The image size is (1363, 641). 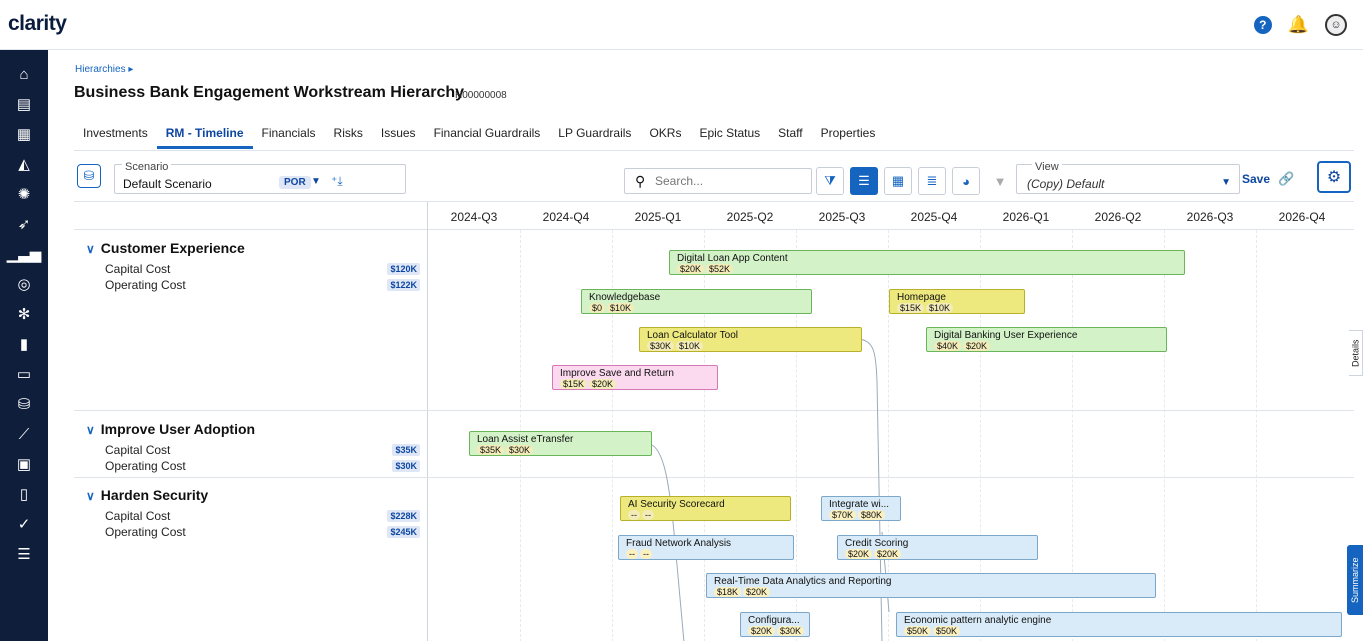 I want to click on group-name: Customer Experience, so click(x=172, y=248).